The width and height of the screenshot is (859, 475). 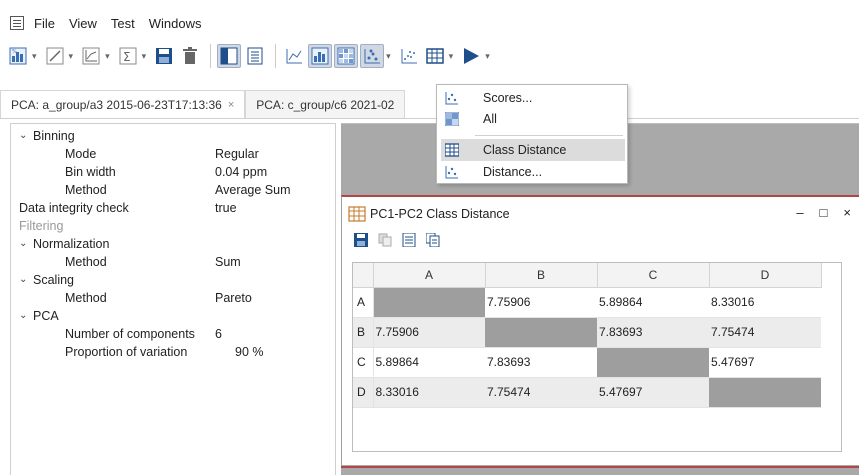 I want to click on toolbar-separator, so click(x=211, y=56).